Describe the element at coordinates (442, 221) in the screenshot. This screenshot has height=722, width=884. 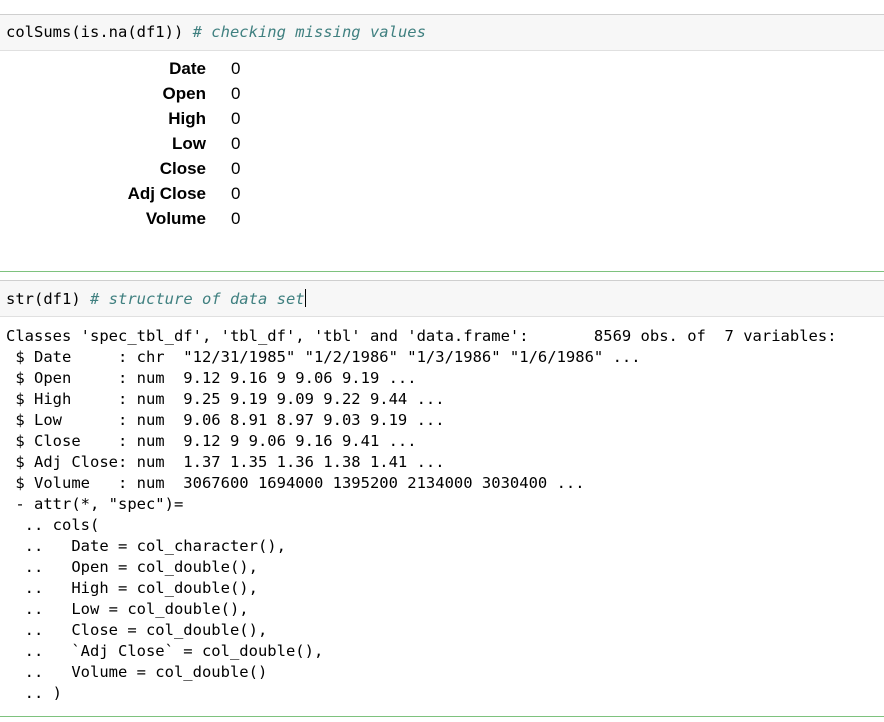
I see `na-count-row: Volume 0` at that location.